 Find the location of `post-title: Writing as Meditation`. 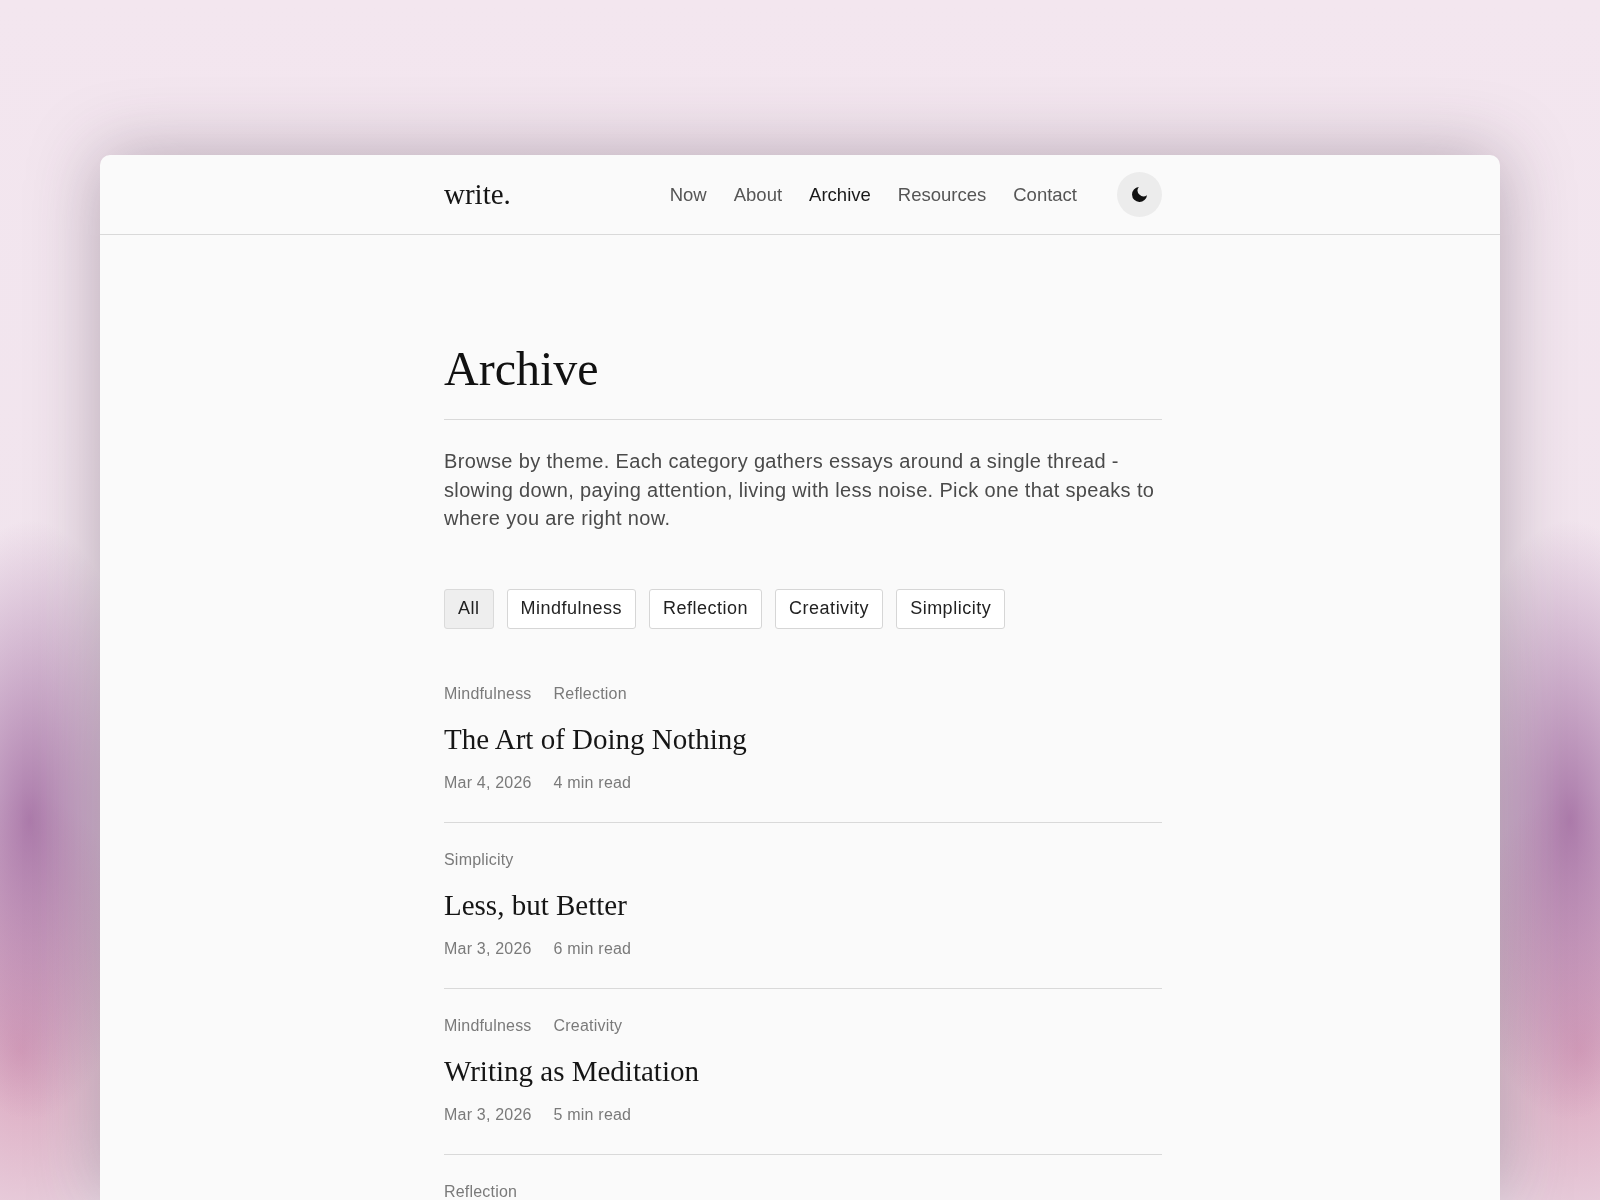

post-title: Writing as Meditation is located at coordinates (803, 1070).